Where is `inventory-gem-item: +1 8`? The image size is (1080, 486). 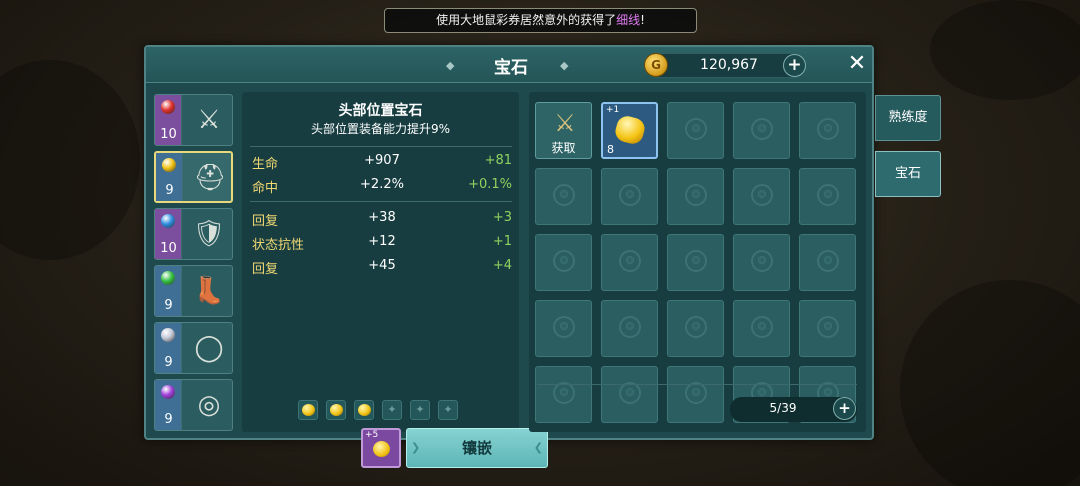 inventory-gem-item: +1 8 is located at coordinates (629, 130).